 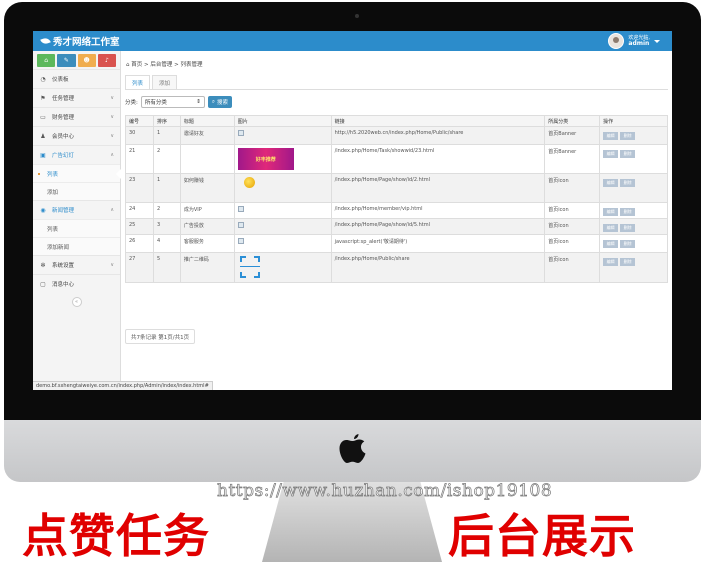 I want to click on sidebar-item-ads: ▣ 广告幻灯 ∧, so click(x=76, y=154).